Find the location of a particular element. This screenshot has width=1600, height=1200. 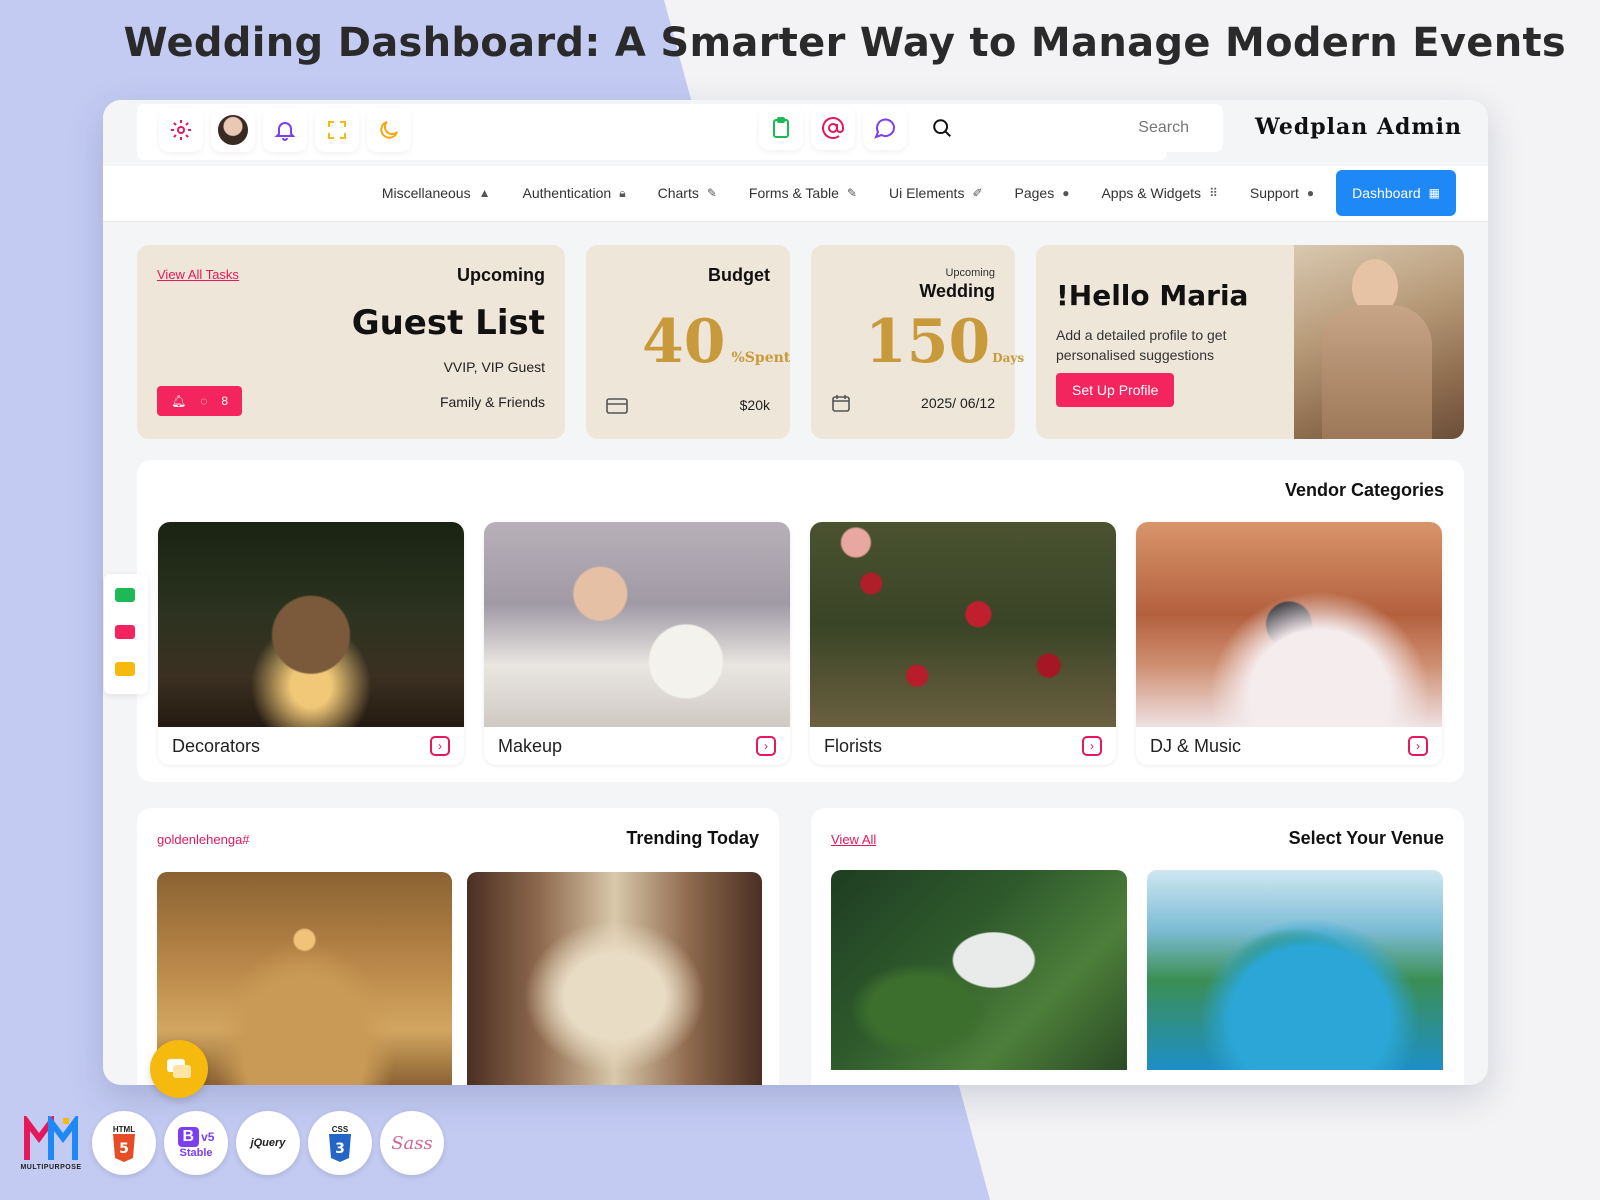

vendor-card-florists: Florists › is located at coordinates (963, 643).